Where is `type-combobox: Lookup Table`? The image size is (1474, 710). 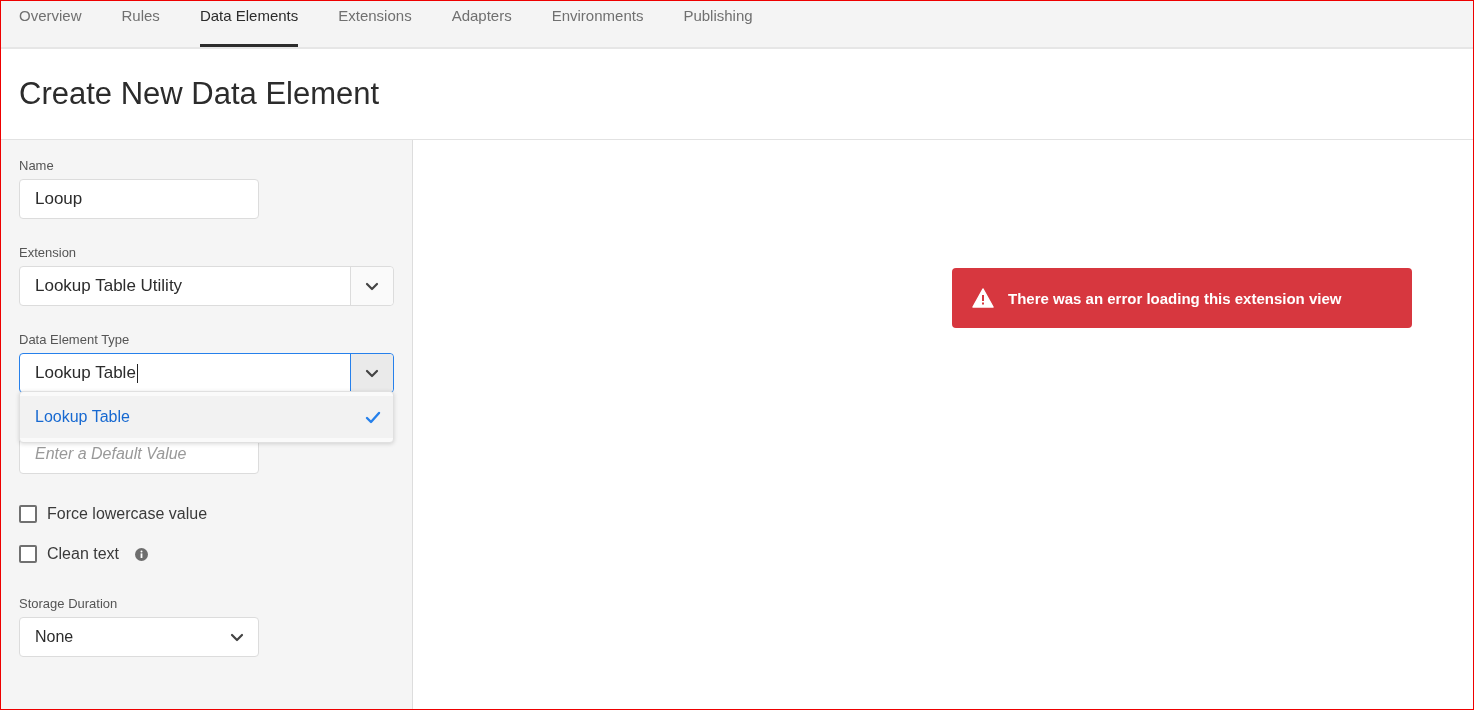
type-combobox: Lookup Table is located at coordinates (206, 373).